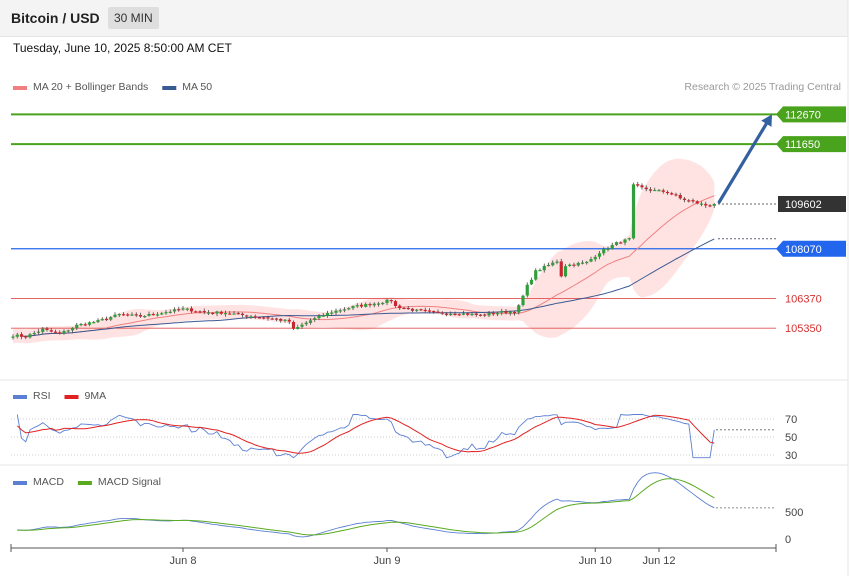 The height and width of the screenshot is (576, 850). I want to click on support-label-5: 105350, so click(803, 329).